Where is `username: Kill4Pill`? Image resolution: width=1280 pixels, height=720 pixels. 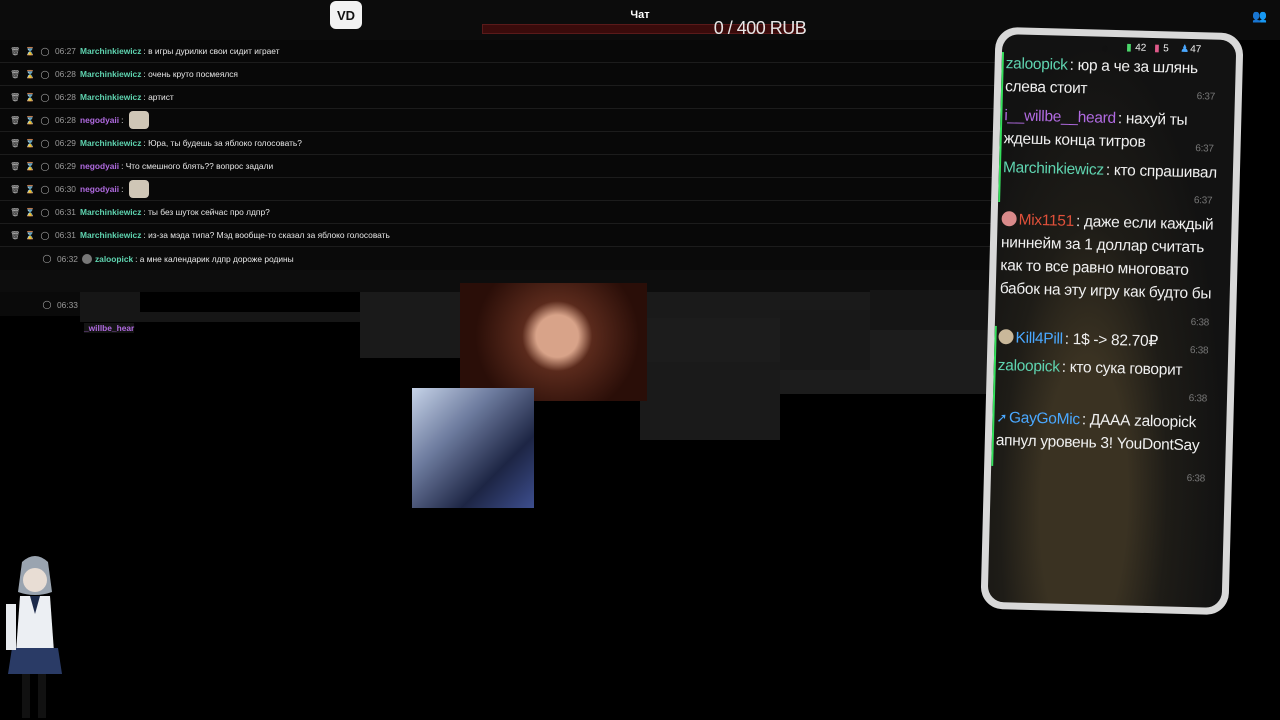 username: Kill4Pill is located at coordinates (1039, 338).